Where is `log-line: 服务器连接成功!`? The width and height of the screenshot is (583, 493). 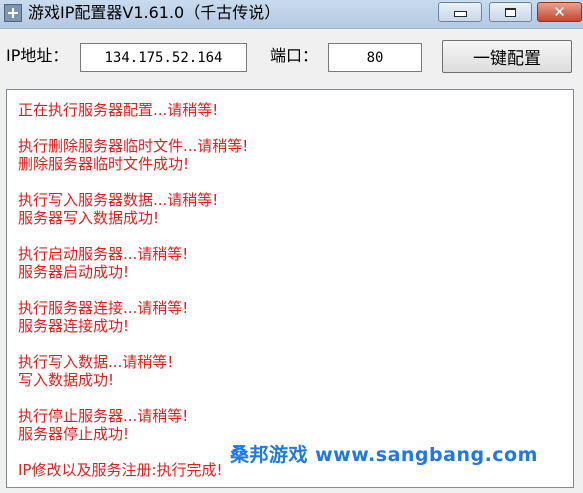 log-line: 服务器连接成功! is located at coordinates (74, 326).